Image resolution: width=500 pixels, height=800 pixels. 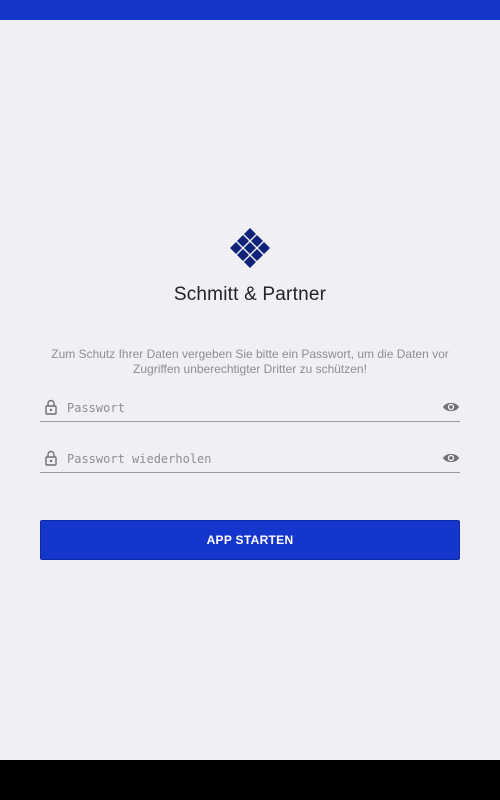 I want to click on password-repeat-field, so click(x=250, y=459).